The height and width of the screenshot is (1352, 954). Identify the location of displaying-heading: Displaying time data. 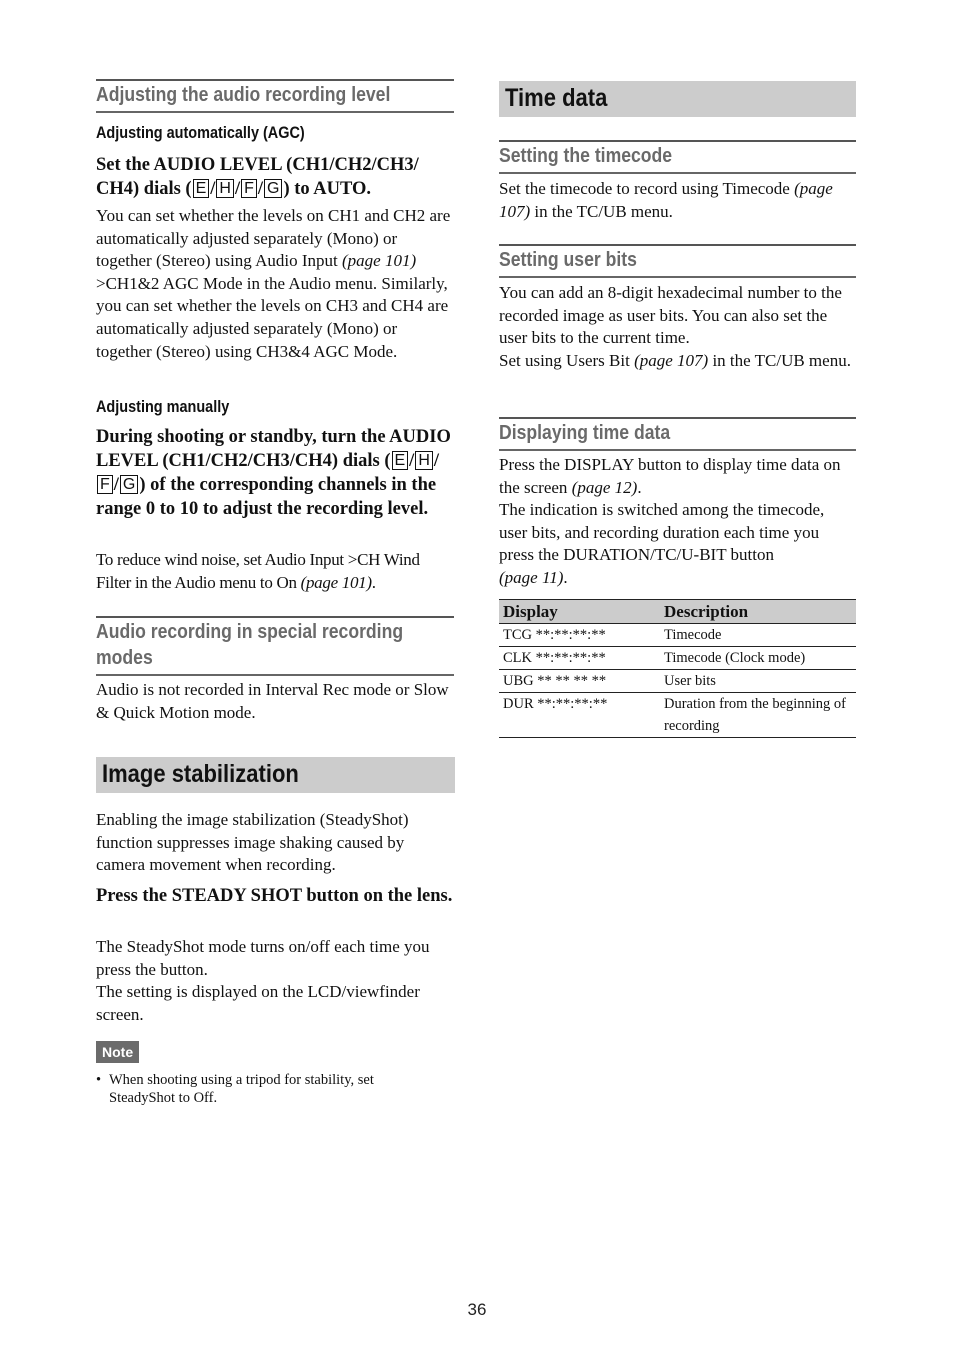
(677, 434).